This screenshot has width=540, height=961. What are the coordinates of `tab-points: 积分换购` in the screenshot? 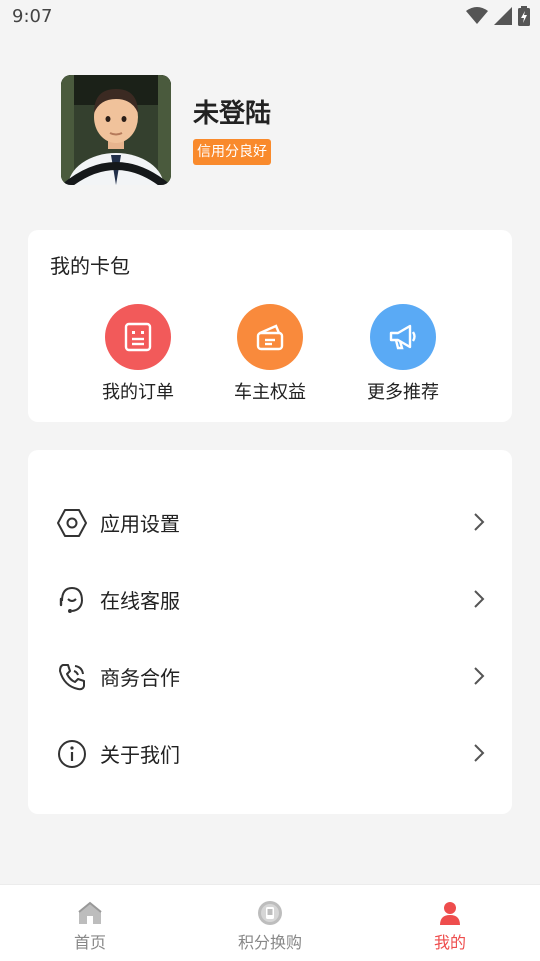 It's located at (270, 923).